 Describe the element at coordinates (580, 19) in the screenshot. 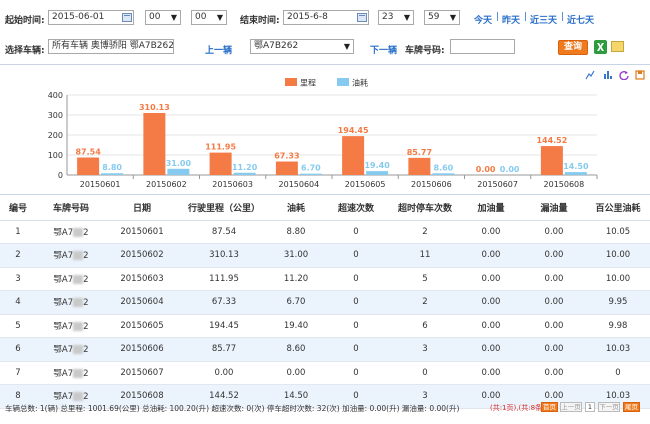

I see `quick-7days-link: 近七天` at that location.